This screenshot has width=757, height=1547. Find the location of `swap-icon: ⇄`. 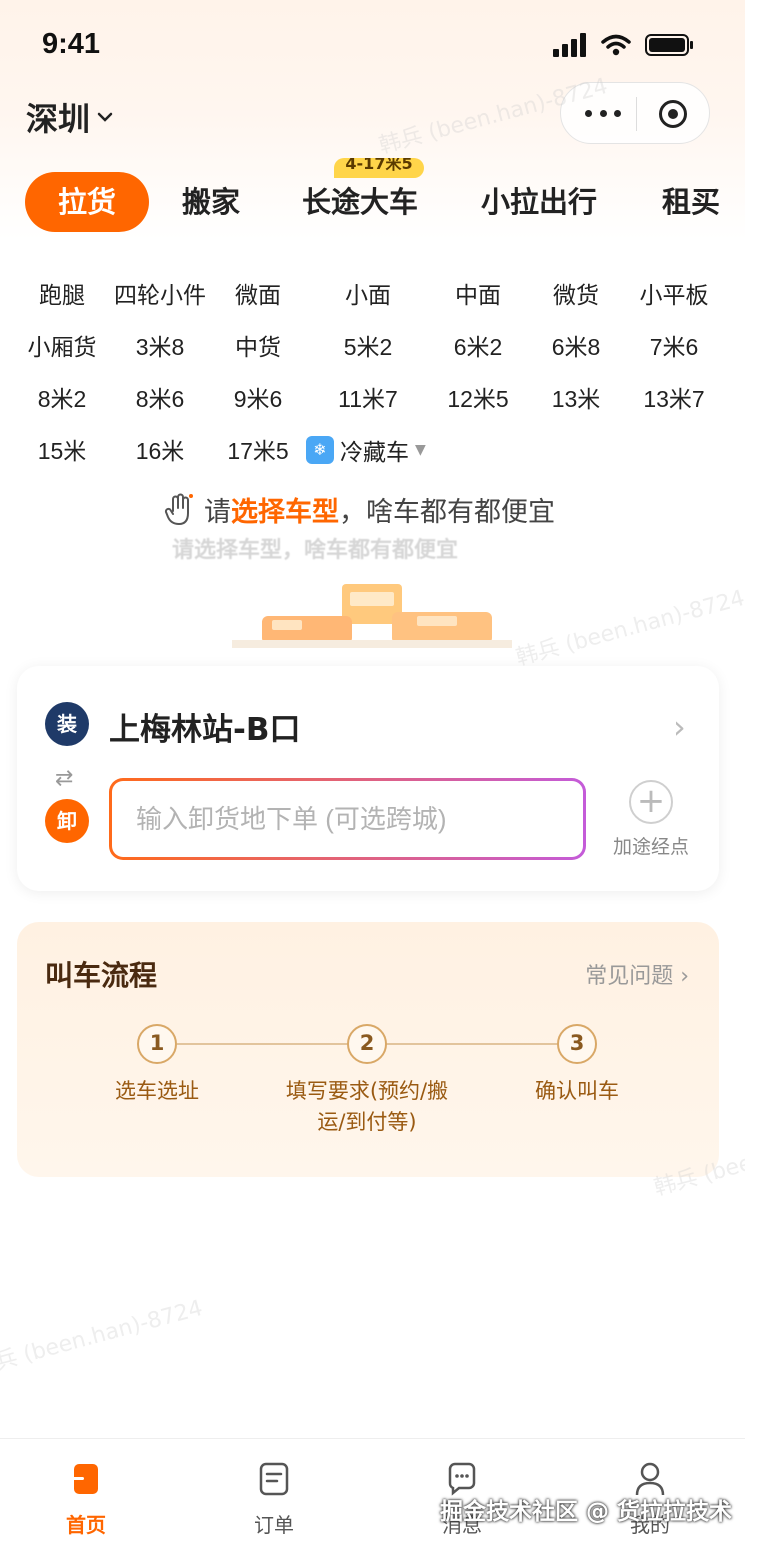

swap-icon: ⇄ is located at coordinates (64, 778).